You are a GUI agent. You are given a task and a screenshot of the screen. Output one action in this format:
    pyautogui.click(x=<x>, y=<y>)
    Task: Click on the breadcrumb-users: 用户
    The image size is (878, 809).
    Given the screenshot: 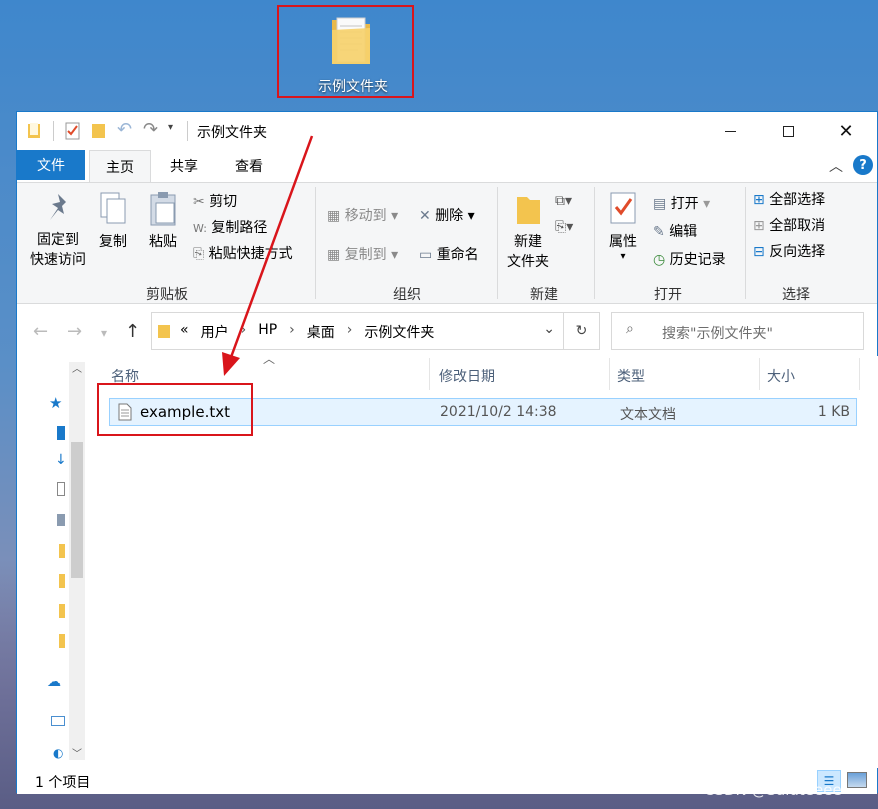 What is the action you would take?
    pyautogui.click(x=215, y=332)
    